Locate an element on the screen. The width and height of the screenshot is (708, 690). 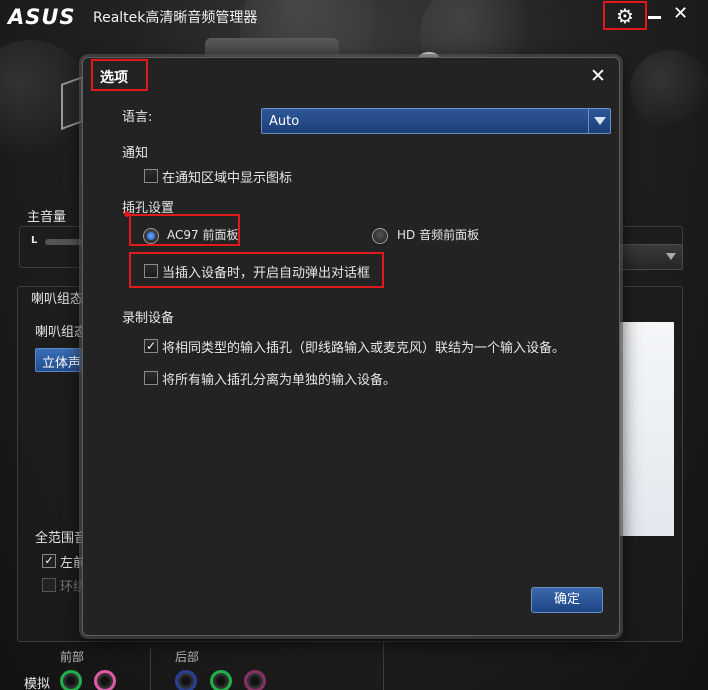
language-dropdown-button is located at coordinates (599, 121).